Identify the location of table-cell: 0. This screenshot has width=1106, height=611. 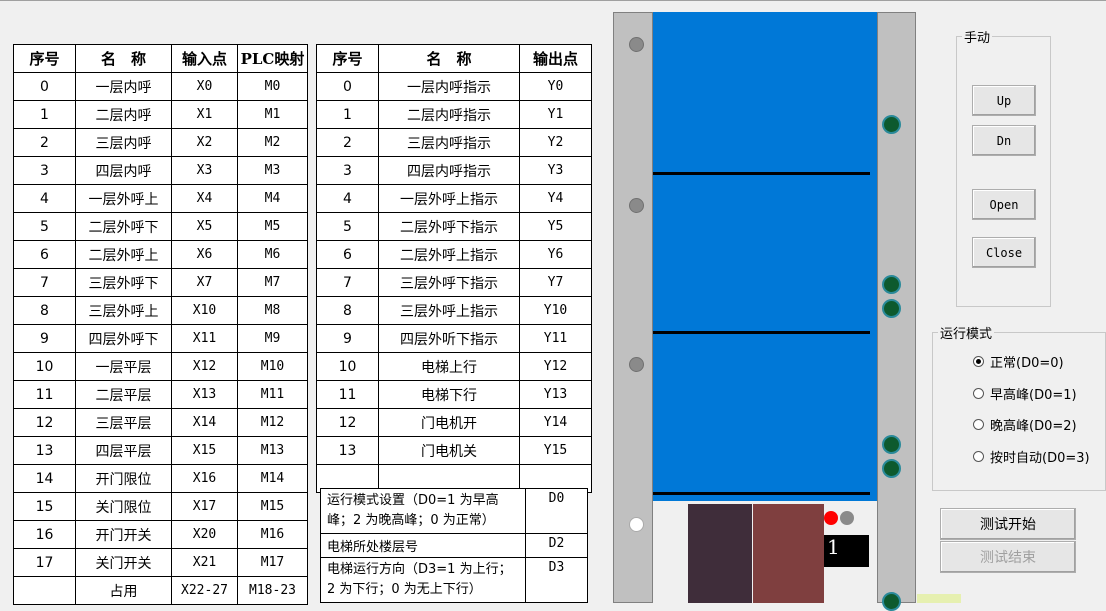
(44, 86).